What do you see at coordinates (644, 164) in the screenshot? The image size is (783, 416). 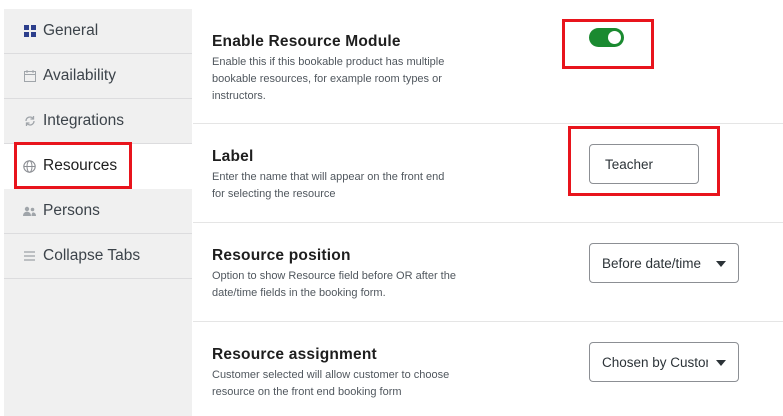 I see `resource-label-input` at bounding box center [644, 164].